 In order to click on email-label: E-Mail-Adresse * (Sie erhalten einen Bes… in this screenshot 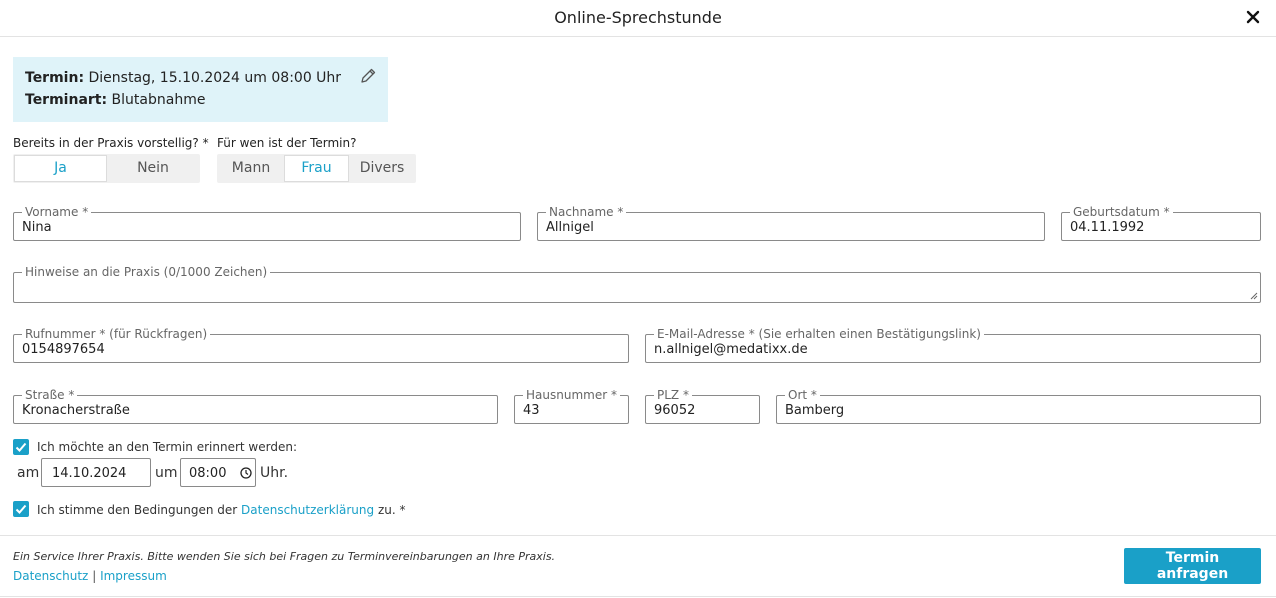, I will do `click(819, 334)`.